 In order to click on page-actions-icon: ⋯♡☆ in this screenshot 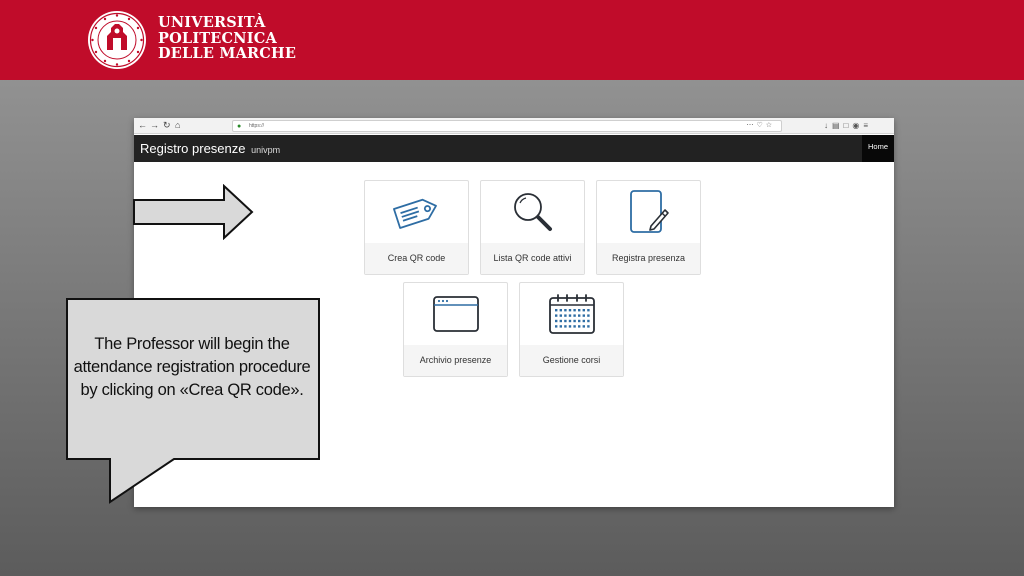, I will do `click(760, 126)`.